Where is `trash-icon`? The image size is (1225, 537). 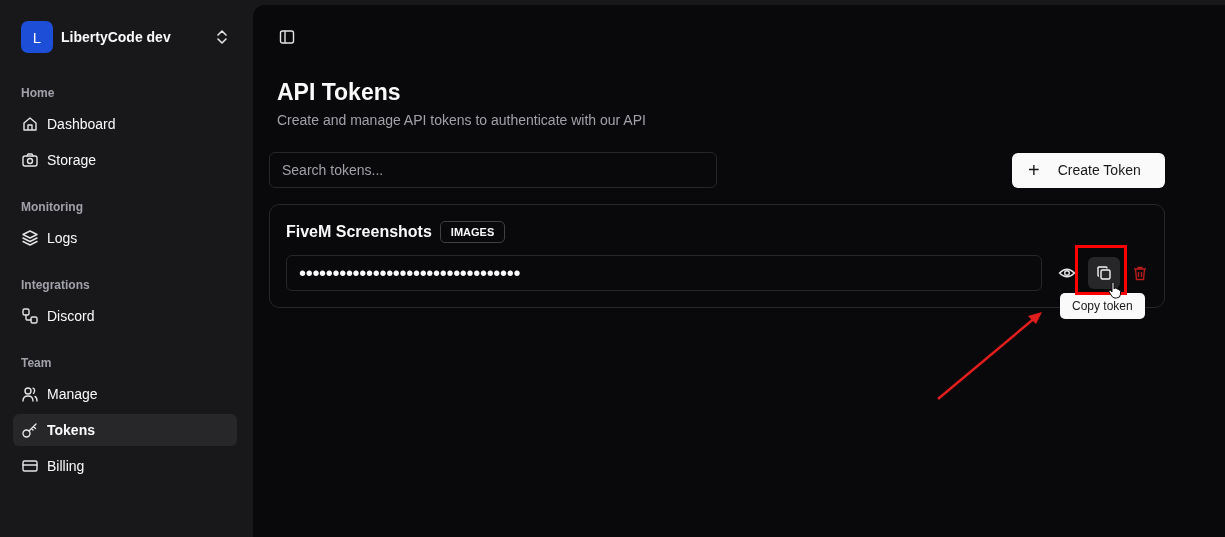 trash-icon is located at coordinates (1140, 273).